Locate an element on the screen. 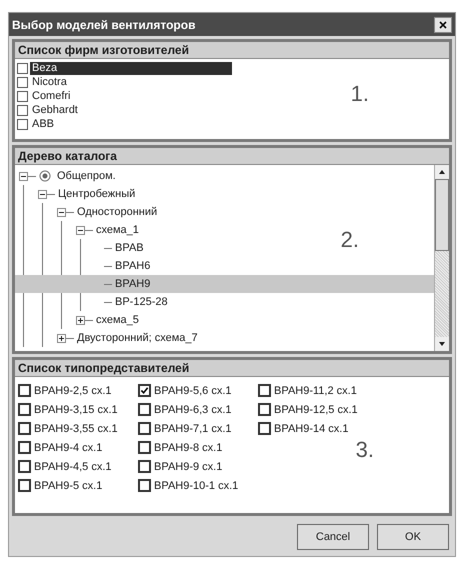 The width and height of the screenshot is (462, 561). tree-item: схема_1 is located at coordinates (117, 230).